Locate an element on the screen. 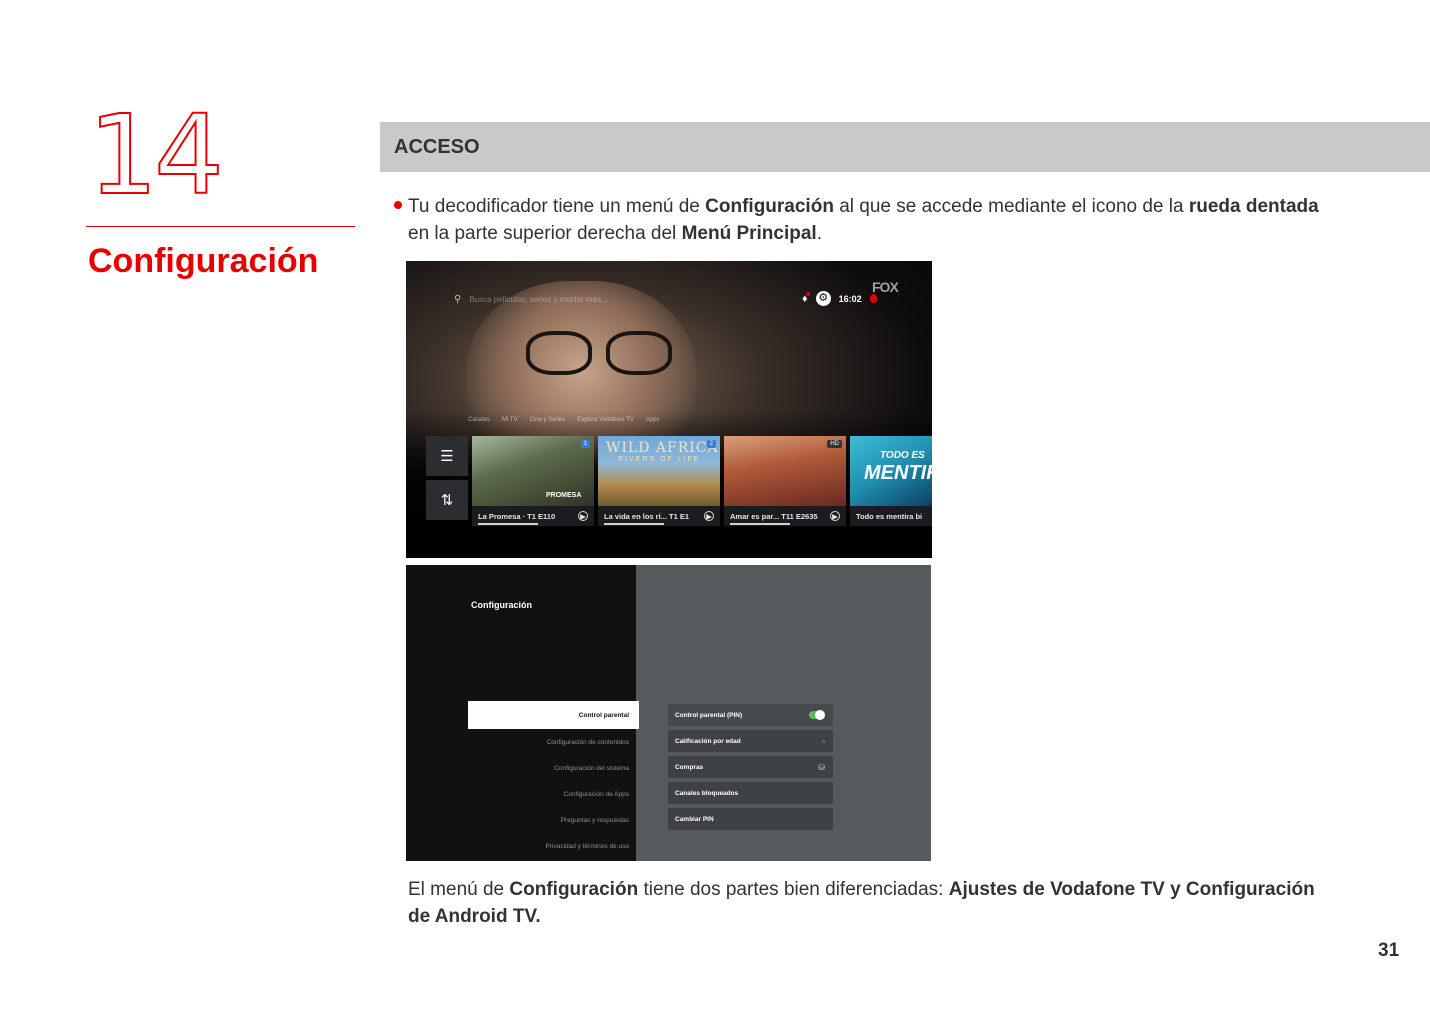 This screenshot has height=1010, width=1430. card-badge: HD is located at coordinates (834, 444).